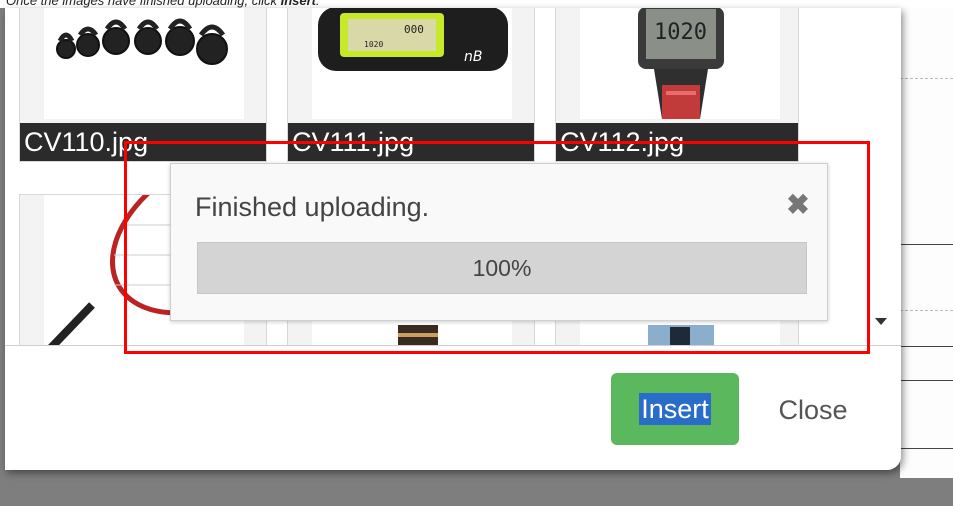 The image size is (953, 506). I want to click on thumbnail-caption: CV112.jpg, so click(677, 142).